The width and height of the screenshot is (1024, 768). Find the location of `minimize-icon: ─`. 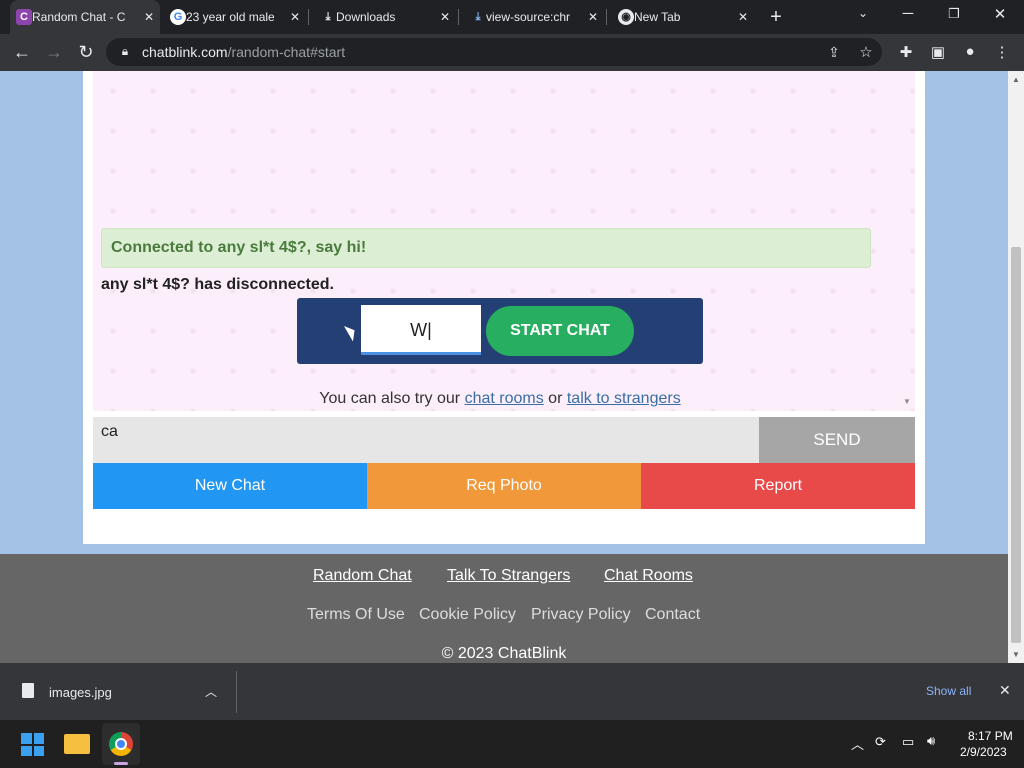

minimize-icon: ─ is located at coordinates (908, 13).